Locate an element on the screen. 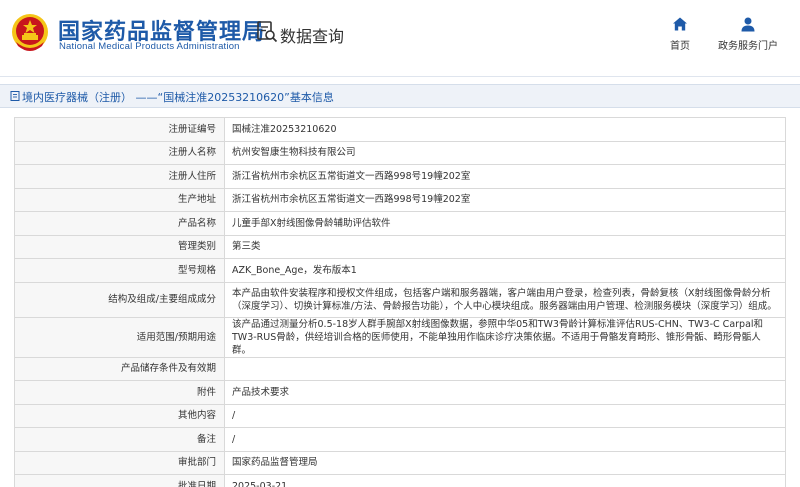  row-label: 管理类别 is located at coordinates (119, 246).